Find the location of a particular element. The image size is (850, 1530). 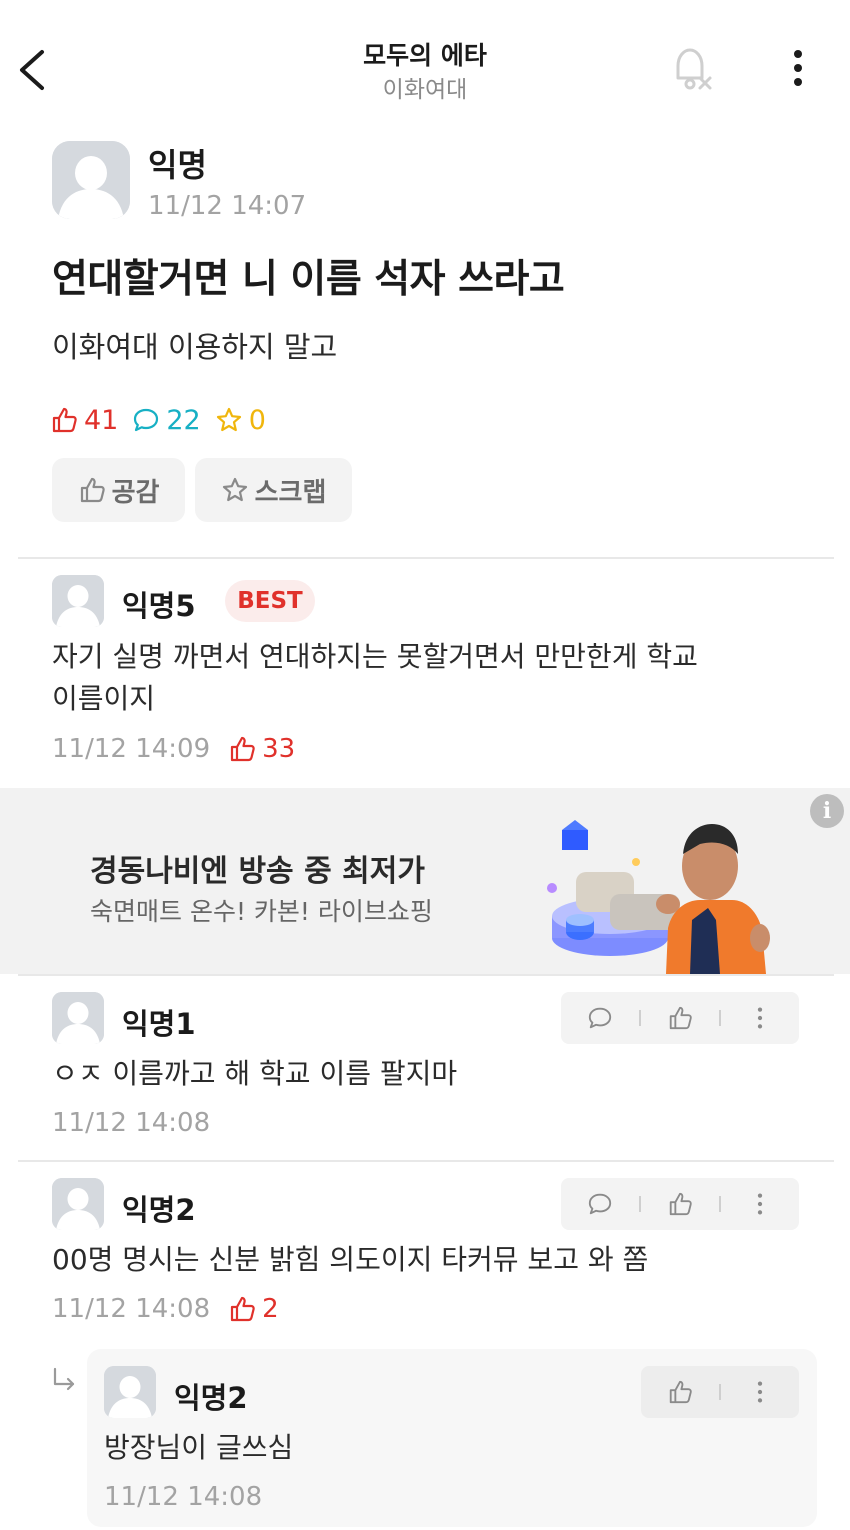

scrap-button: 스크랩 is located at coordinates (273, 490).